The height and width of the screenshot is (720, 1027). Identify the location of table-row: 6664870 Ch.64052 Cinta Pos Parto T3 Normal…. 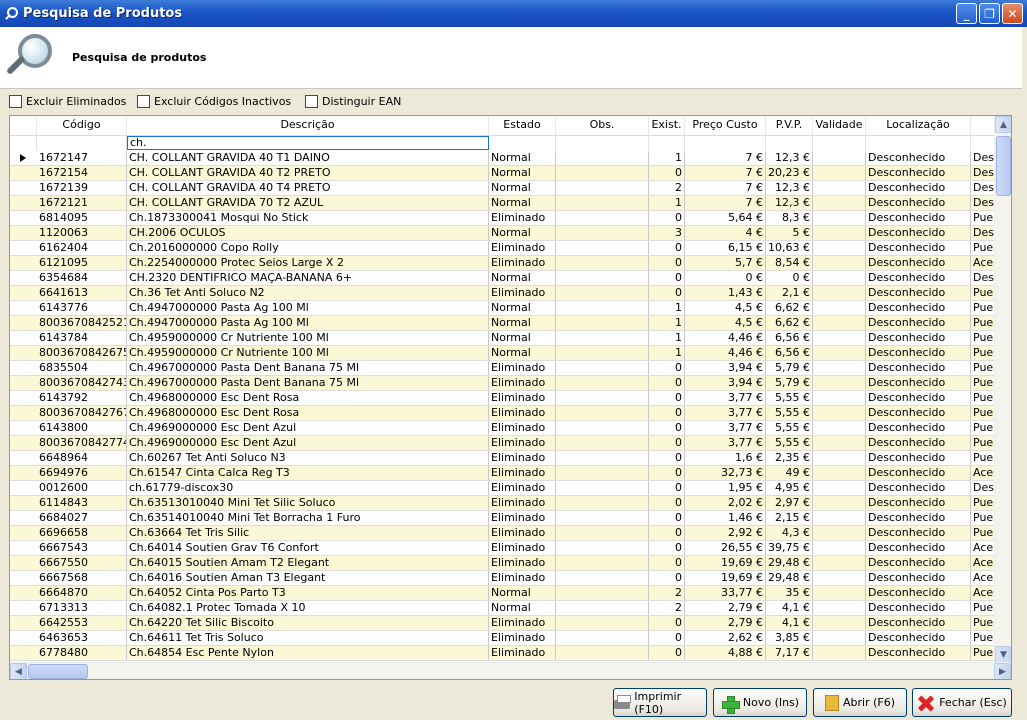
(502, 593).